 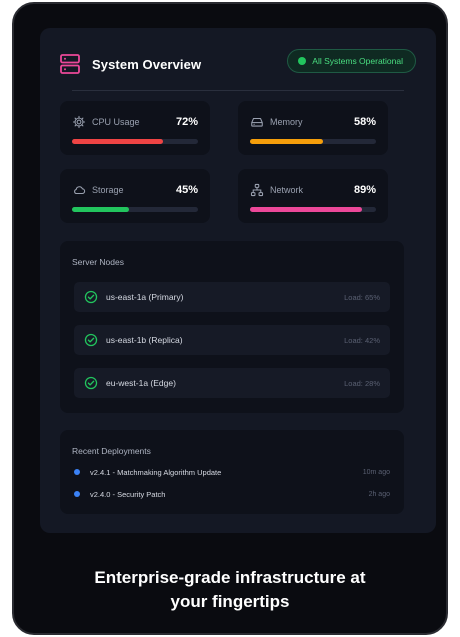 I want to click on metric-value: 72%, so click(x=186, y=122).